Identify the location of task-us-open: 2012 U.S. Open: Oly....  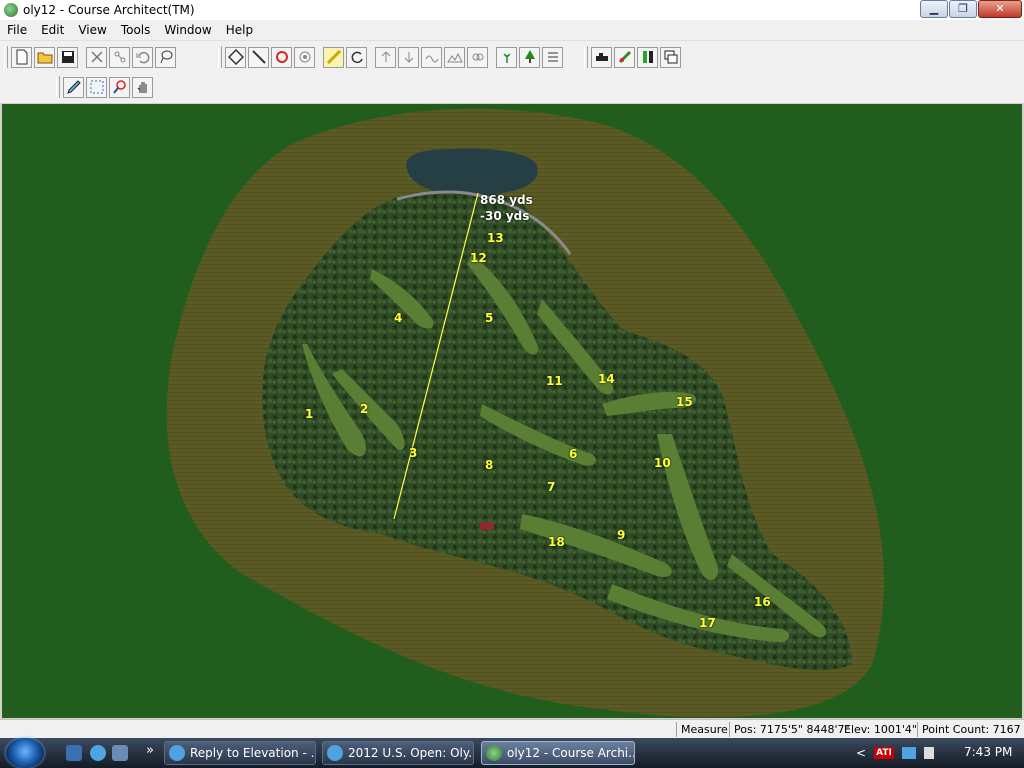
(398, 753).